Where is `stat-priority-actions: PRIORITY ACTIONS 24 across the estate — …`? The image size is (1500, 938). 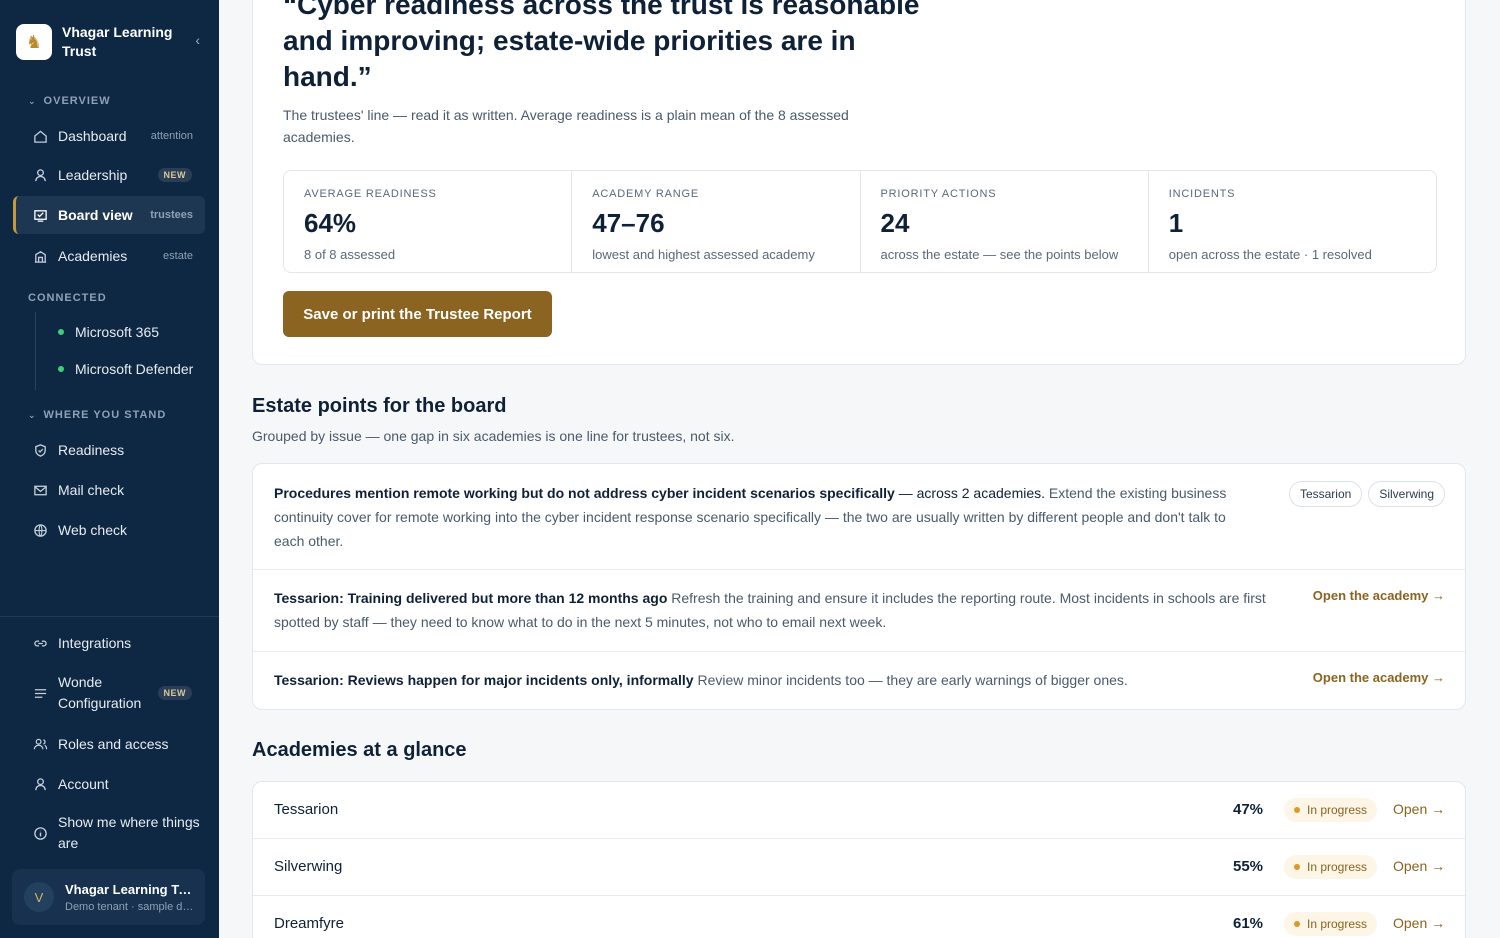 stat-priority-actions: PRIORITY ACTIONS 24 across the estate — … is located at coordinates (1005, 221).